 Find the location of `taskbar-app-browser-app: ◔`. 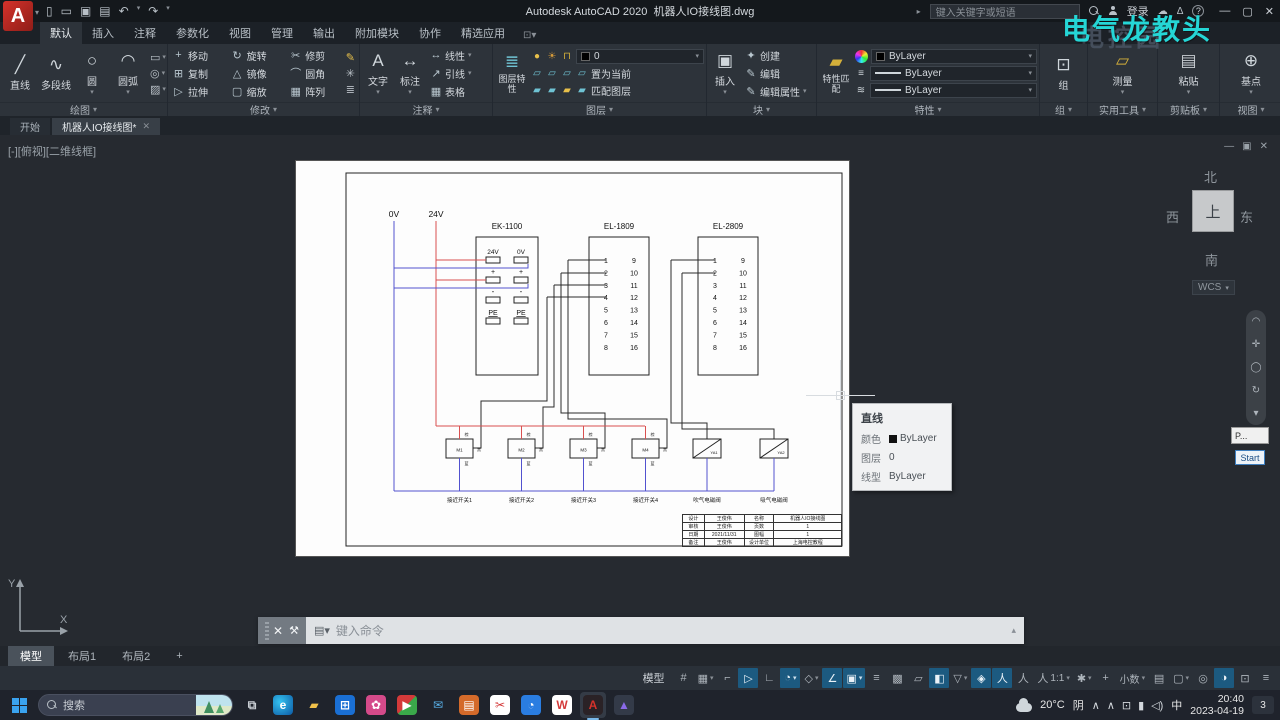

taskbar-app-browser-app: ◔ is located at coordinates (531, 705).